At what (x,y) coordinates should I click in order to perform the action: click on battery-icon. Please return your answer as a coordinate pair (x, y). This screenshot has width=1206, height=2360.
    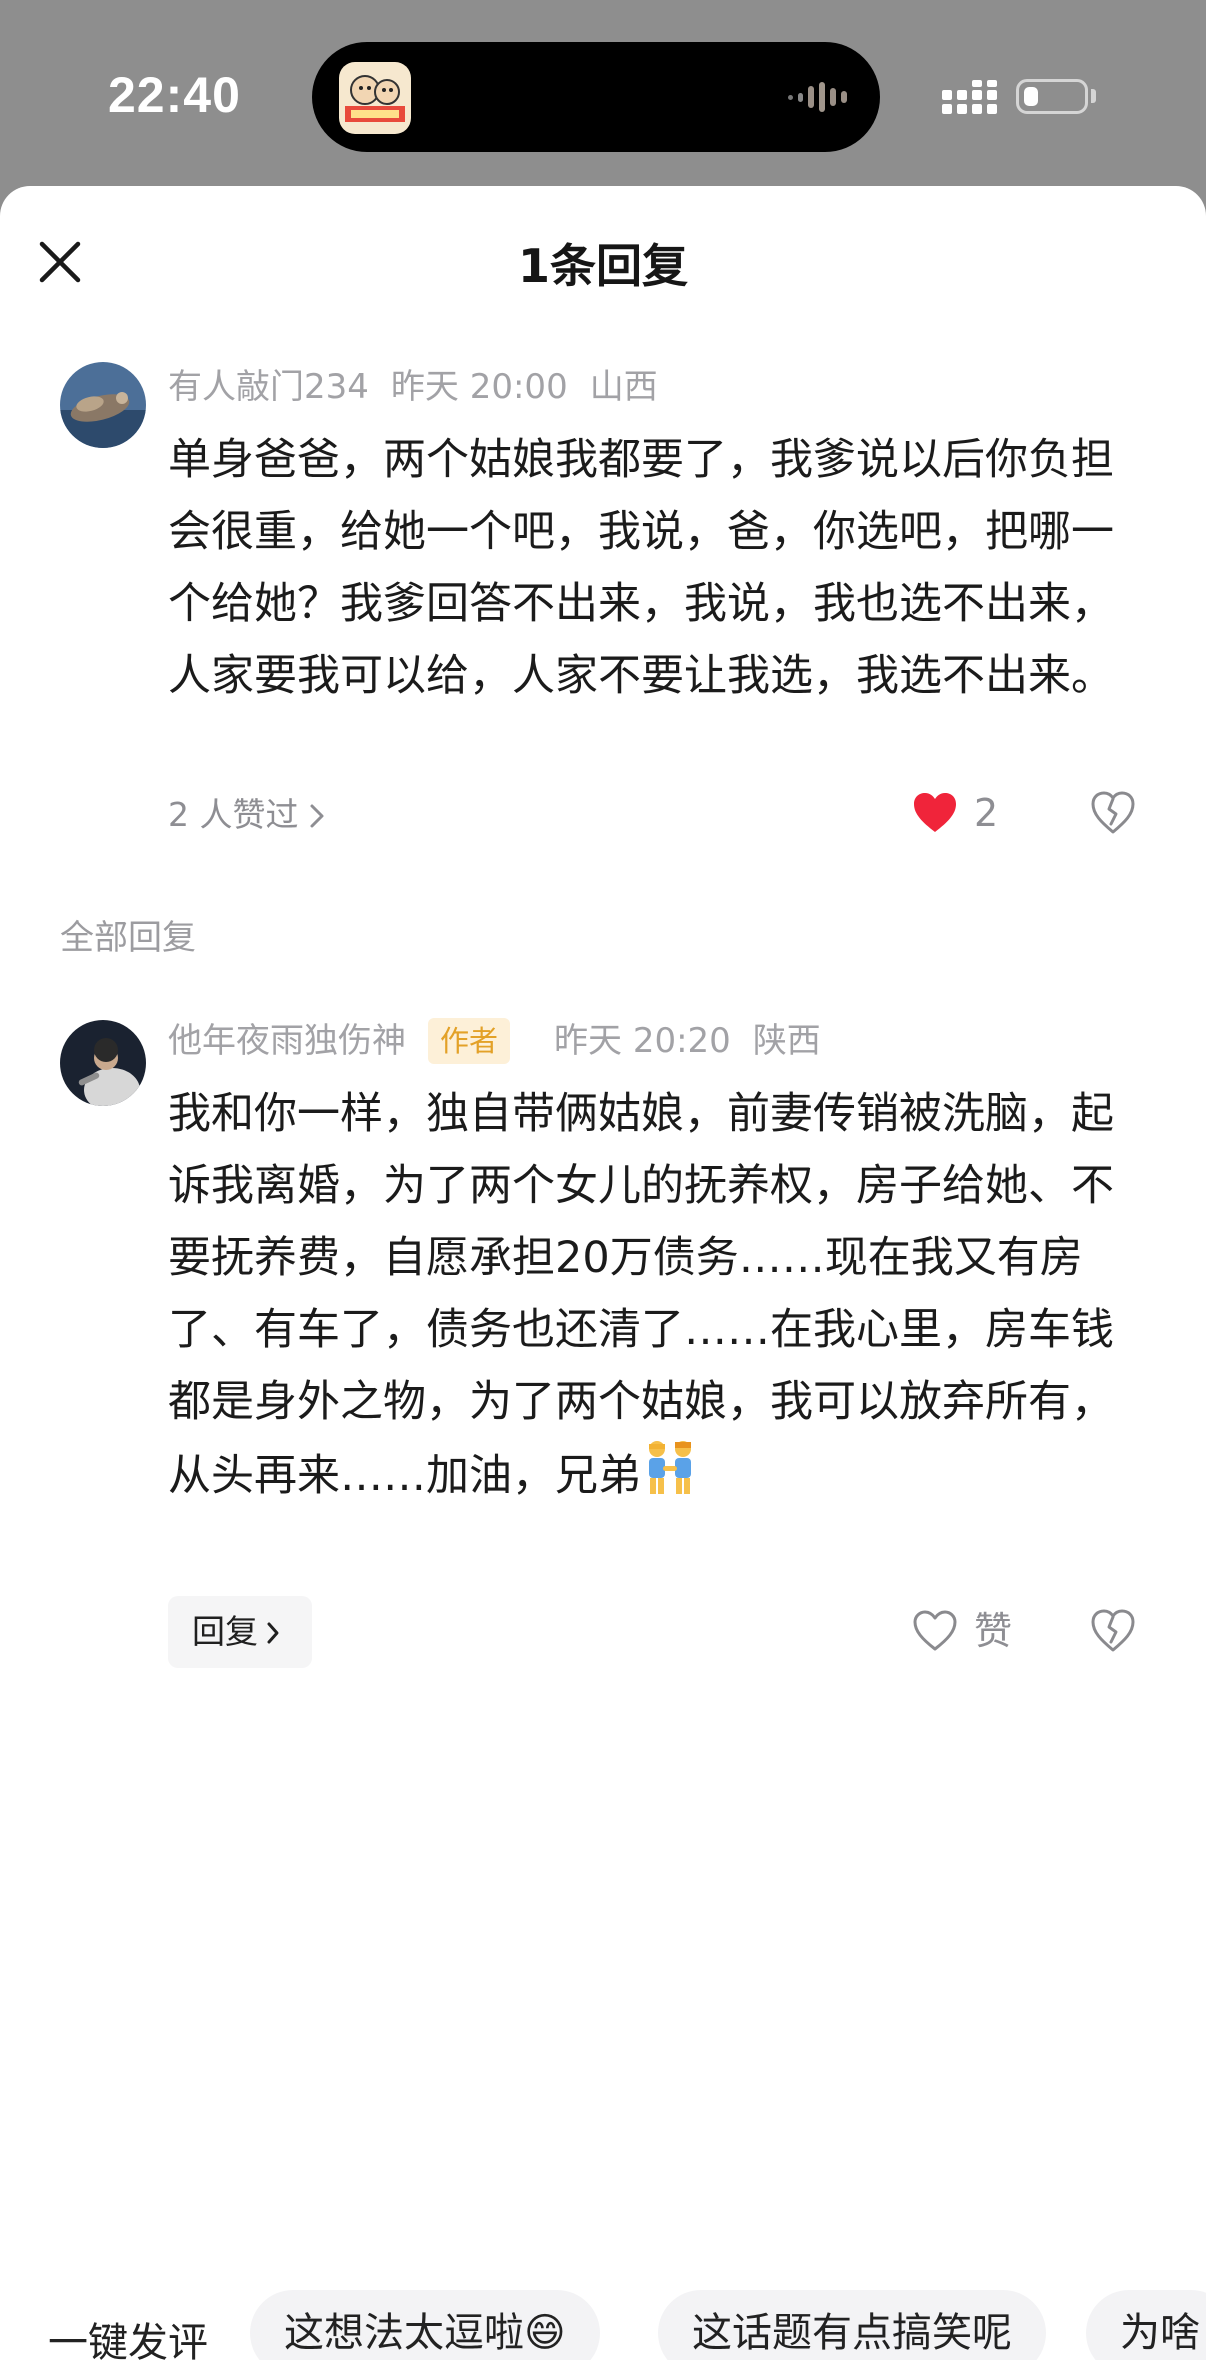
    Looking at the image, I should click on (1052, 96).